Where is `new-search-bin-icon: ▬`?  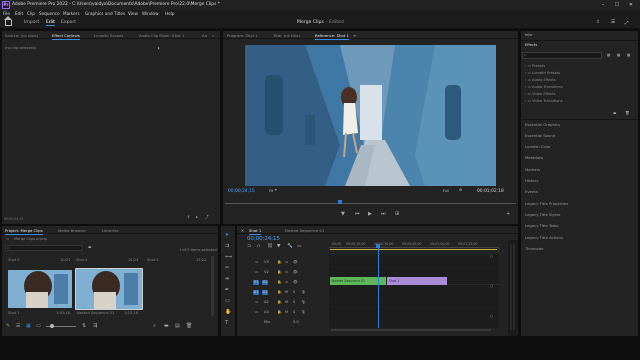 new-search-bin-icon: ▬ is located at coordinates (89, 247).